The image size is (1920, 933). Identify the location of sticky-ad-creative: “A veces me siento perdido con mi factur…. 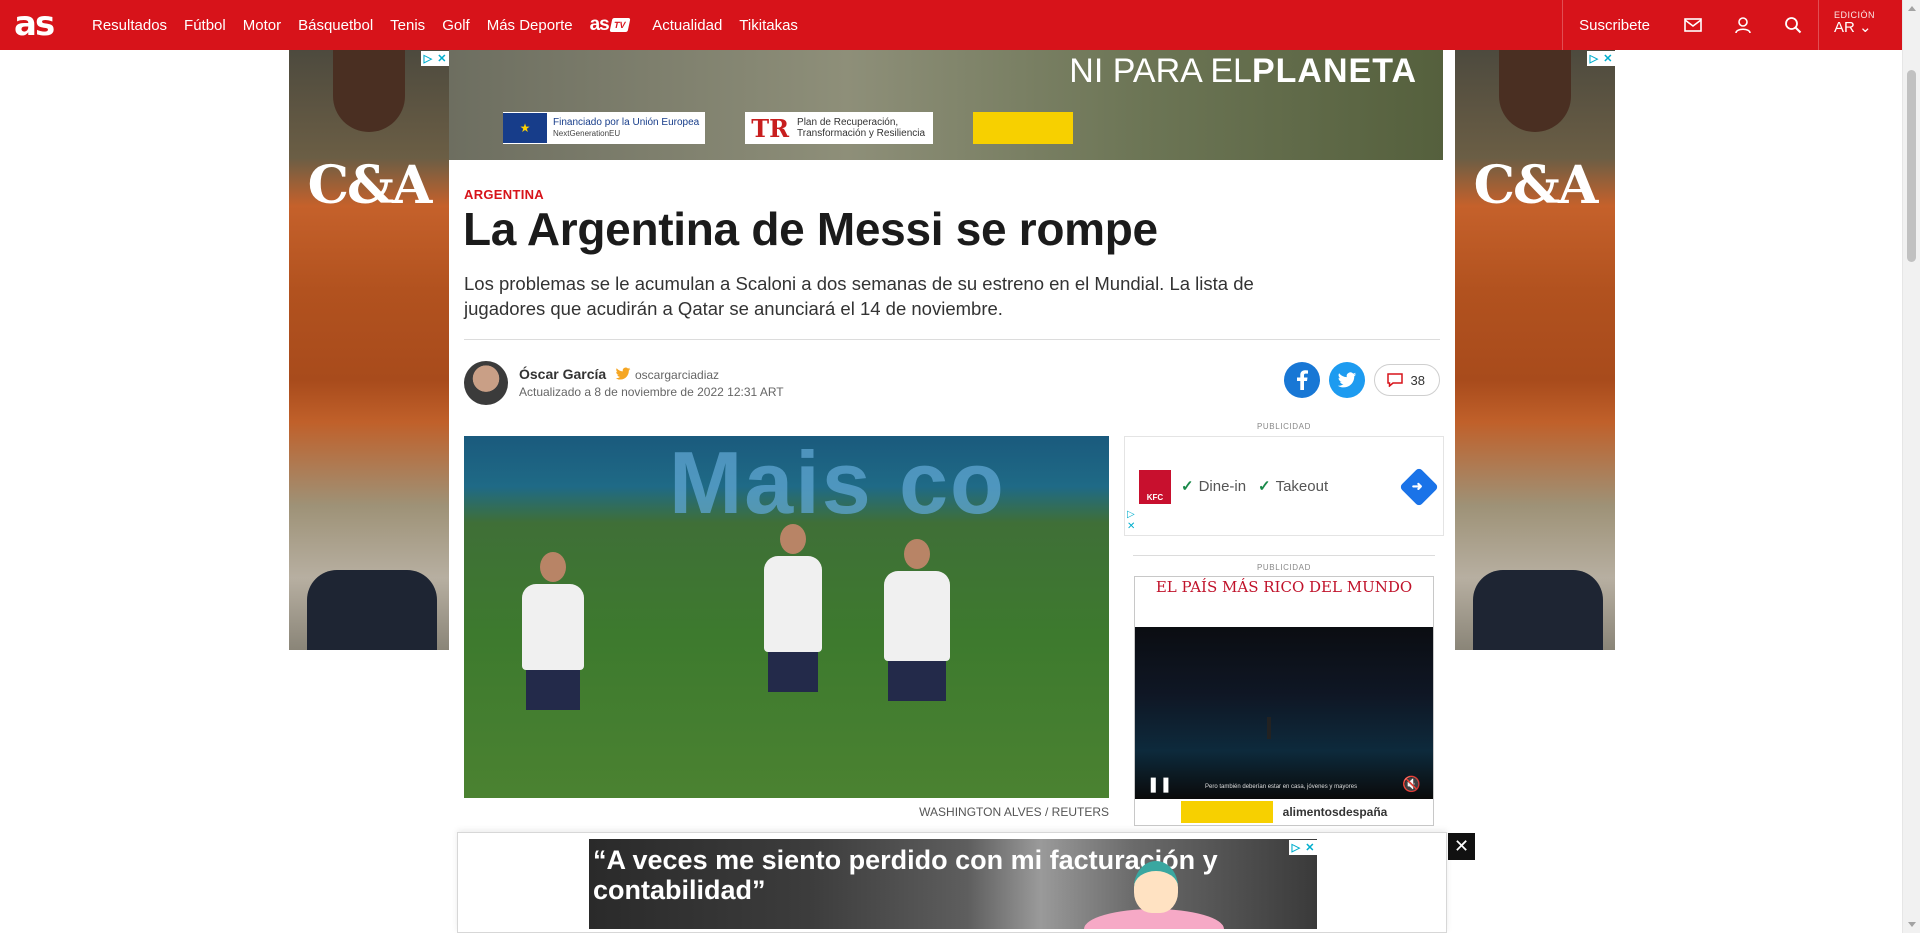
(953, 884).